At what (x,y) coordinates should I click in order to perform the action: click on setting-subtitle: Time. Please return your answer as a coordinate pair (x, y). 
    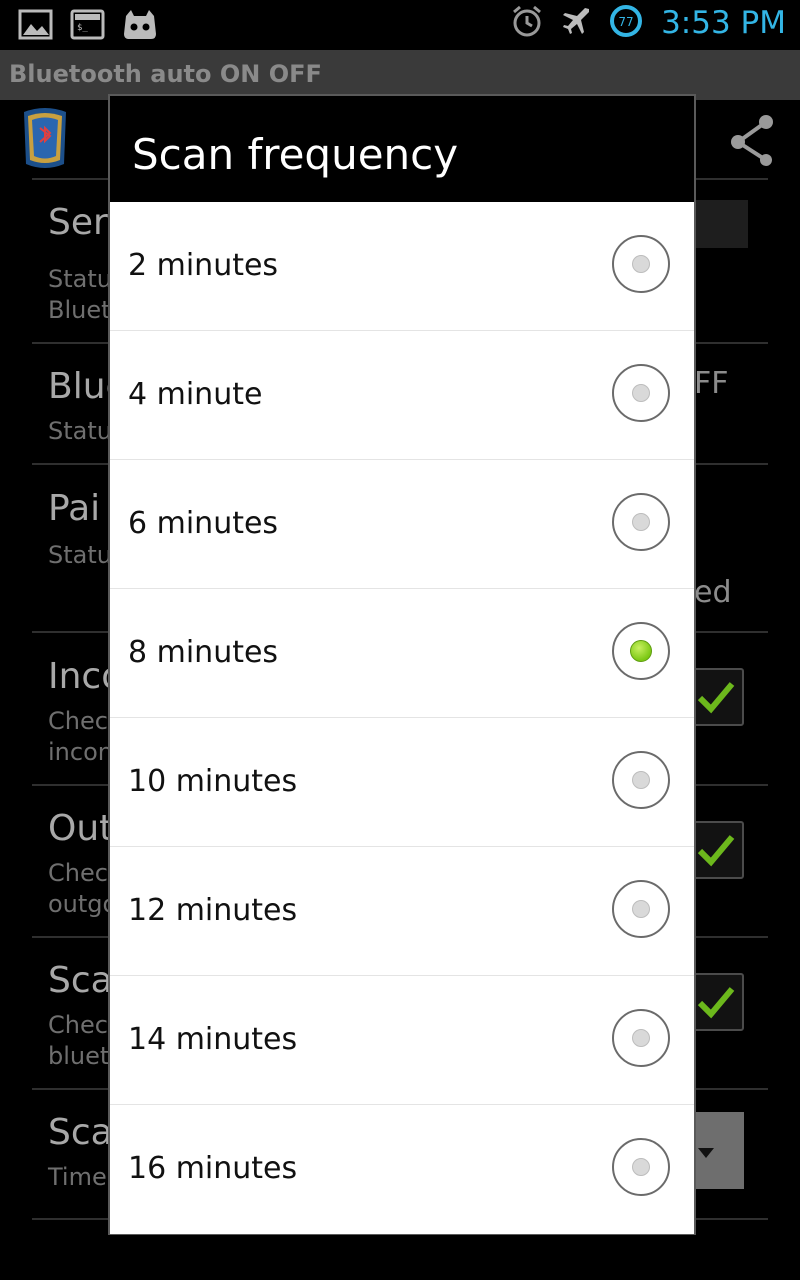
    Looking at the image, I should click on (77, 1177).